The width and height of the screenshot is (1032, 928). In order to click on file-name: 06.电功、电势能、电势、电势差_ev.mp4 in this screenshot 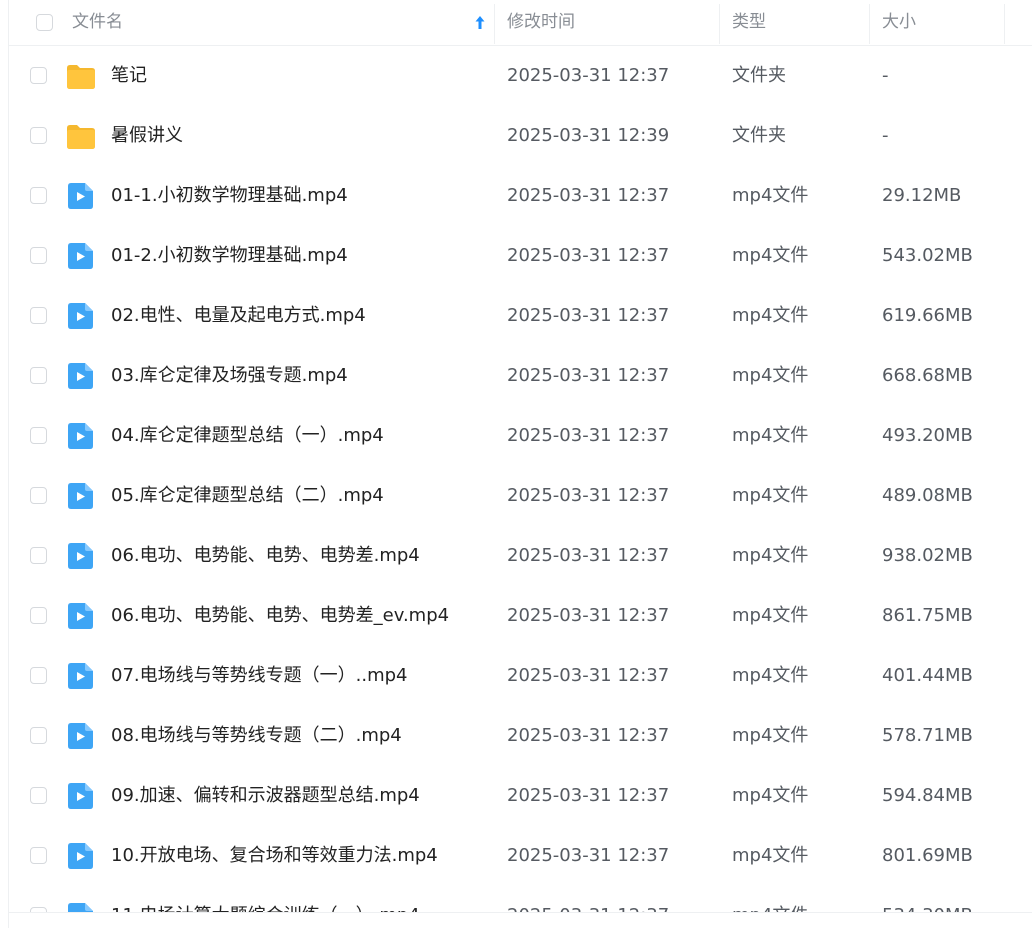, I will do `click(280, 616)`.